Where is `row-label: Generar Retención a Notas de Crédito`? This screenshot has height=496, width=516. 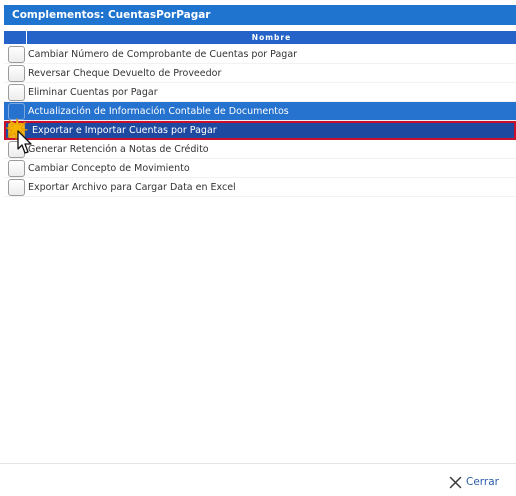
row-label: Generar Retención a Notas de Crédito is located at coordinates (118, 149).